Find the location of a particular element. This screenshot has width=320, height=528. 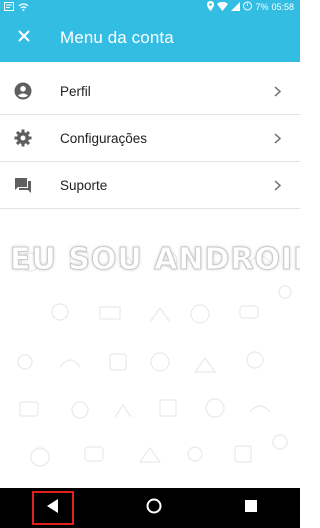

signal-icon is located at coordinates (236, 7).